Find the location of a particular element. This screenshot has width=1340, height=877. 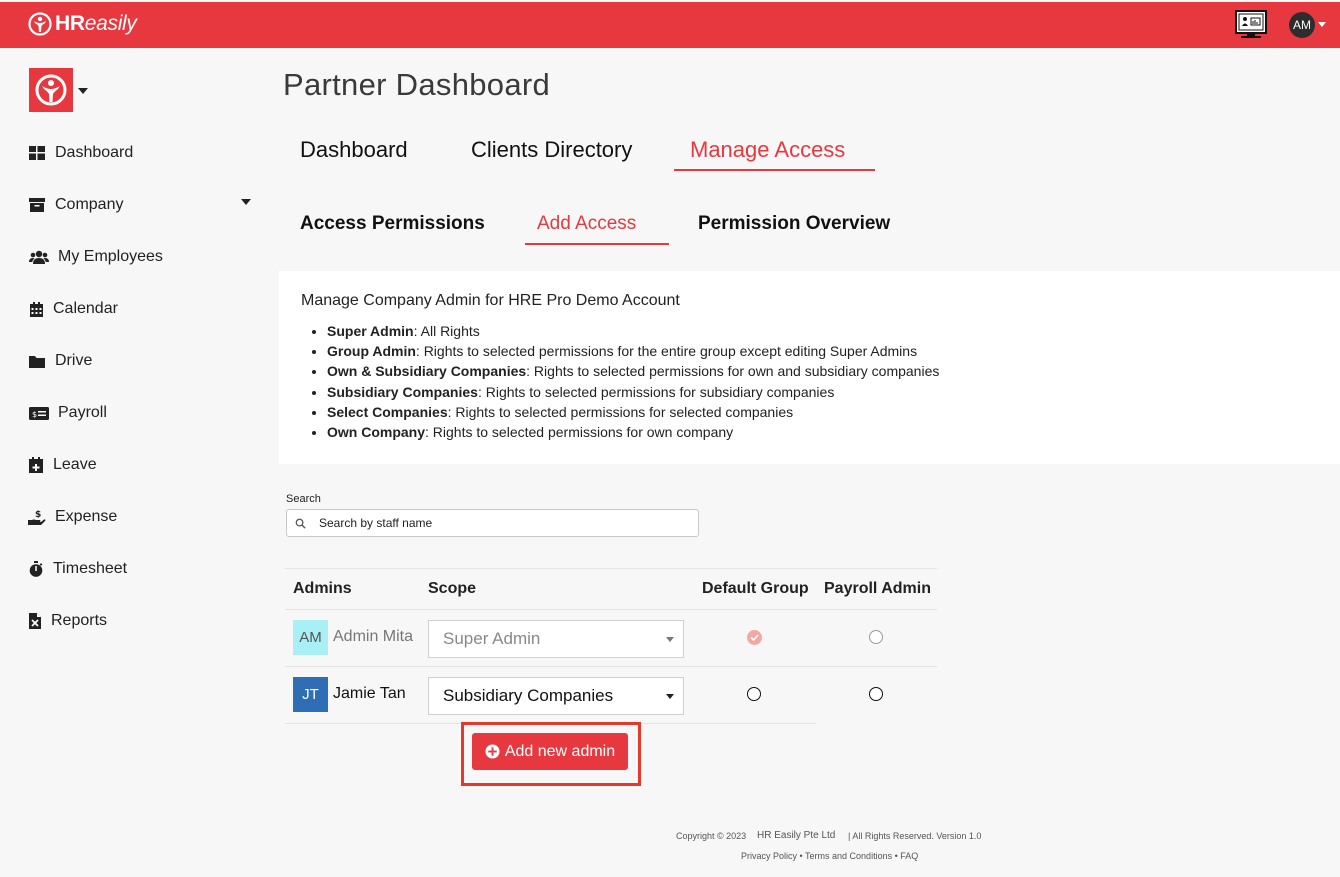

sidebar-item-reports: Reports is located at coordinates (67, 621).